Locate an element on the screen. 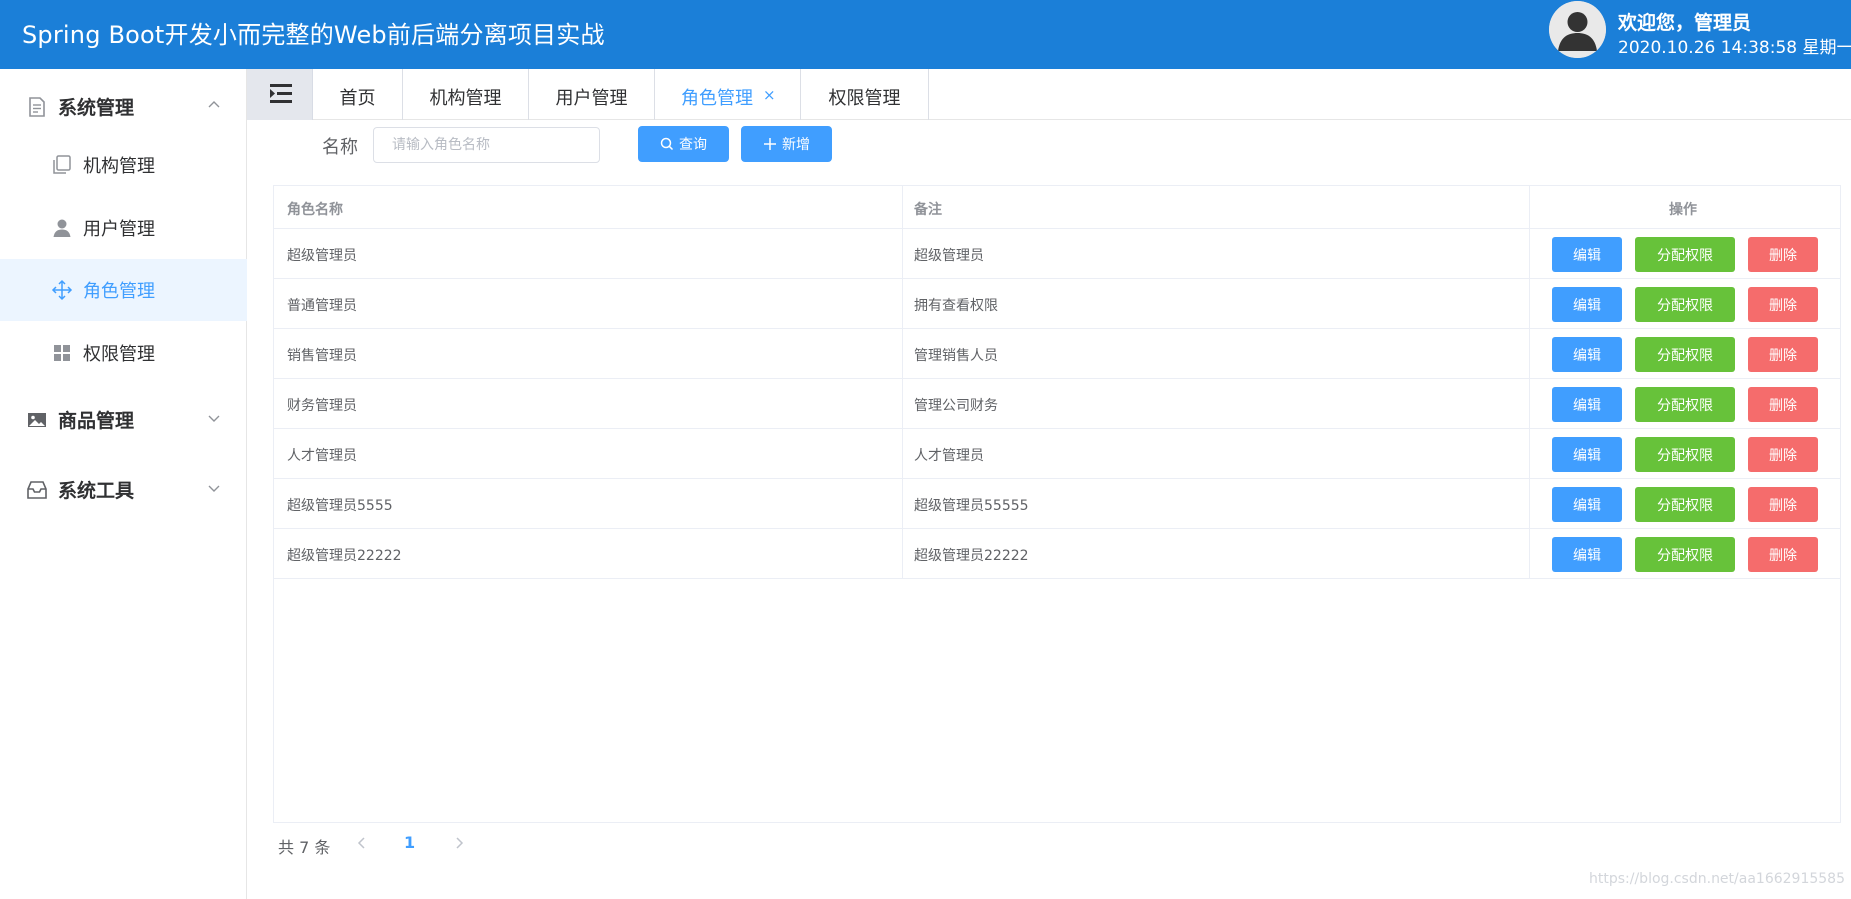  tab-roles: 角色管理 × is located at coordinates (728, 94).